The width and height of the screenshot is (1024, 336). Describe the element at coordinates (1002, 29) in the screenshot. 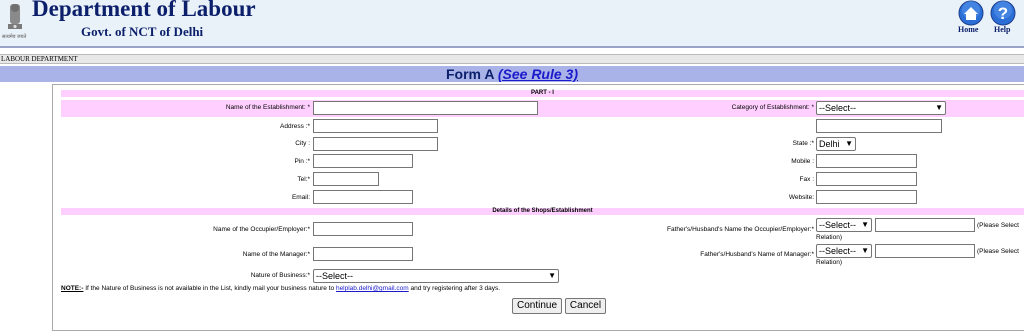

I see `help-link: Help` at that location.